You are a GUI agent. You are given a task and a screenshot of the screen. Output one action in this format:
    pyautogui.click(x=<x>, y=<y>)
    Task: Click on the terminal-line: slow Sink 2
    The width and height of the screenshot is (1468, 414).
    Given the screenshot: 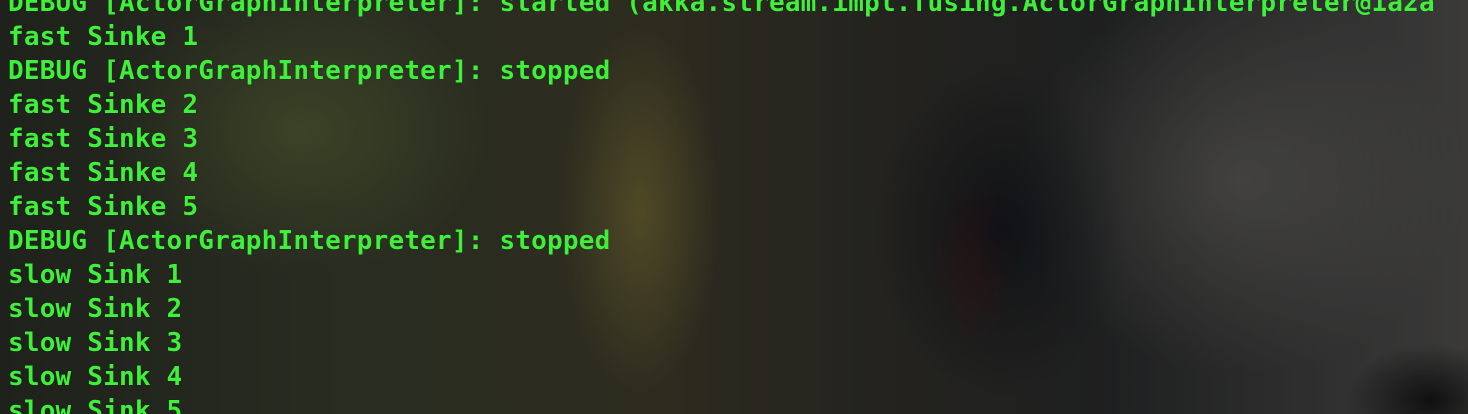 What is the action you would take?
    pyautogui.click(x=95, y=309)
    